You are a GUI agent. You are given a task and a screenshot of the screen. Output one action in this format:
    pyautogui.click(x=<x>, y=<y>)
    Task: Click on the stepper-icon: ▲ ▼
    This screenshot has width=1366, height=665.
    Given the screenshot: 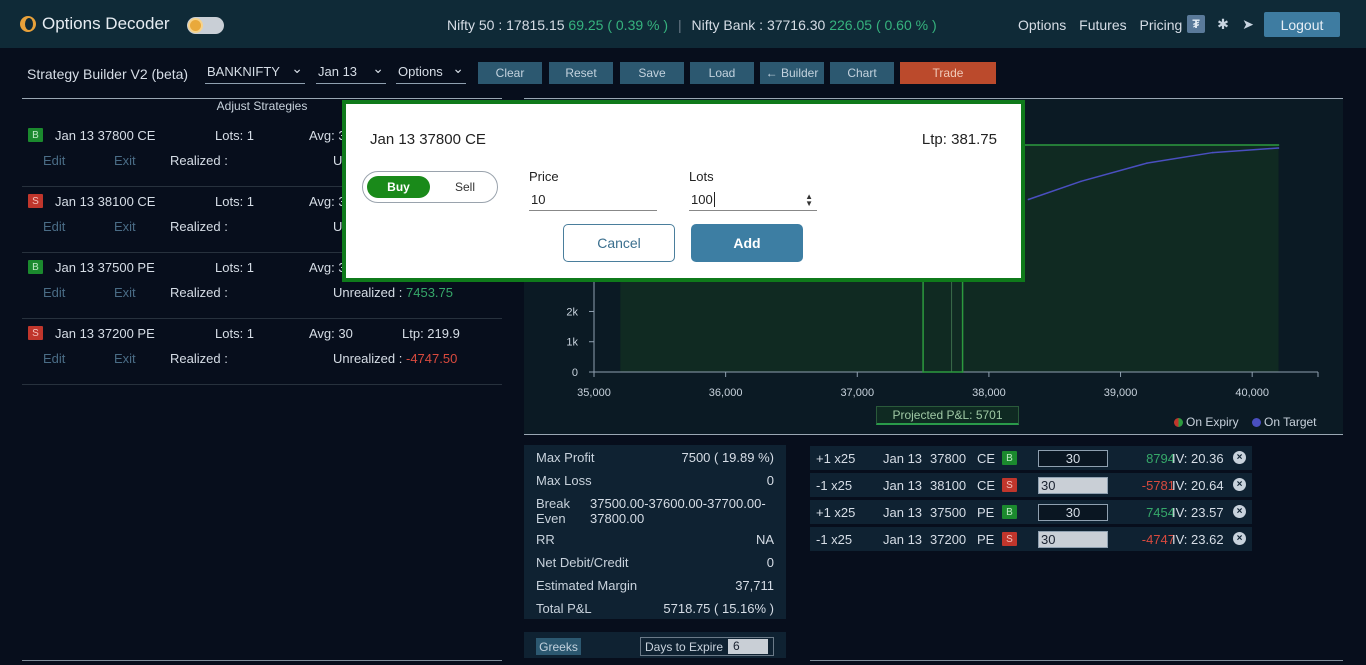 What is the action you would take?
    pyautogui.click(x=809, y=200)
    